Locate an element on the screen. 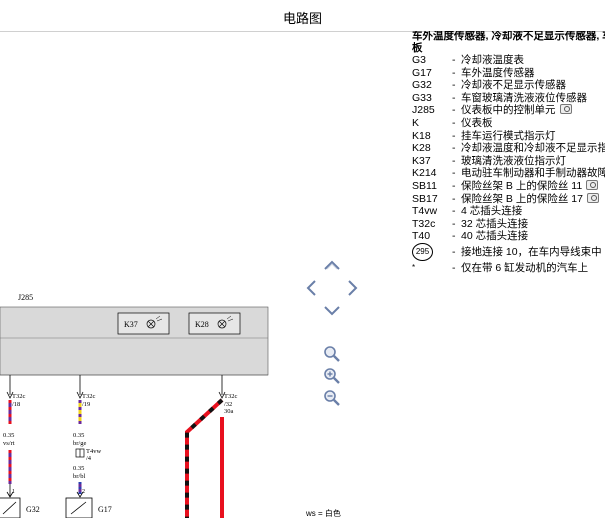 The image size is (605, 519). legend-desc-text: 4 芯插头连接 is located at coordinates (492, 211).